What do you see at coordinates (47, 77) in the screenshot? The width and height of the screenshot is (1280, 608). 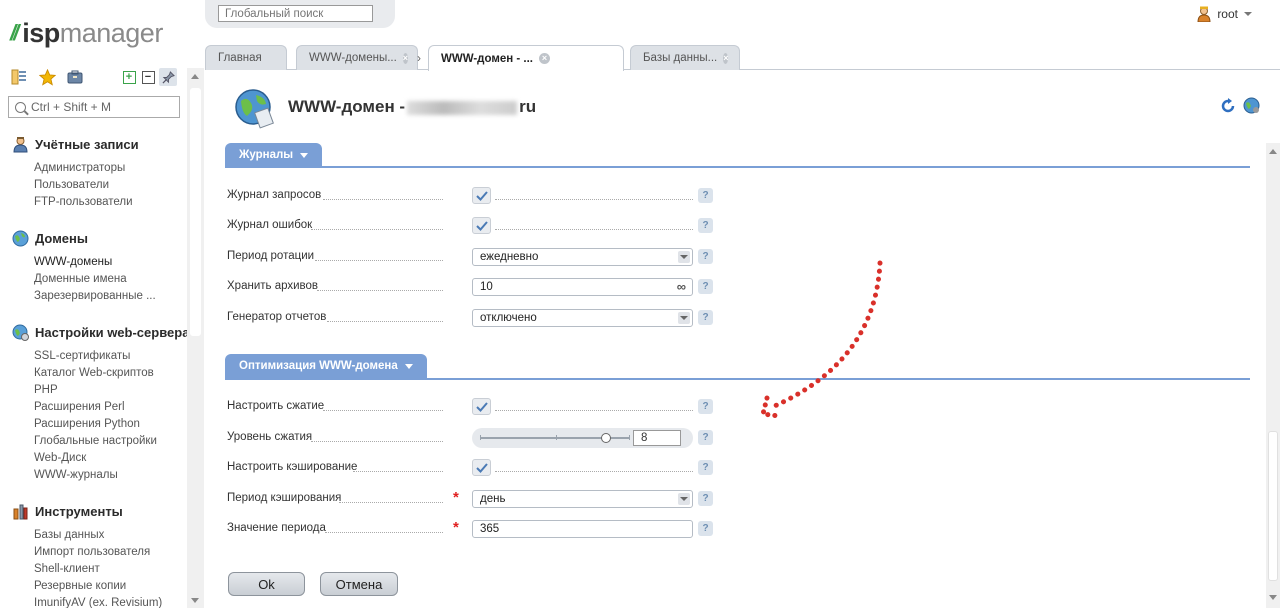 I see `favorites-star-icon` at bounding box center [47, 77].